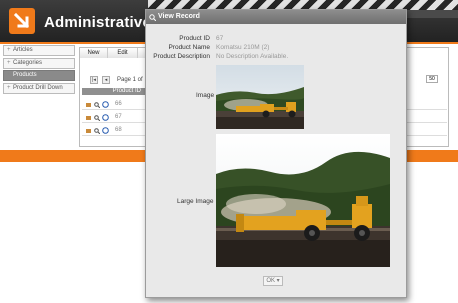 This screenshot has height=303, width=458. I want to click on page-size-select: 50, so click(432, 79).